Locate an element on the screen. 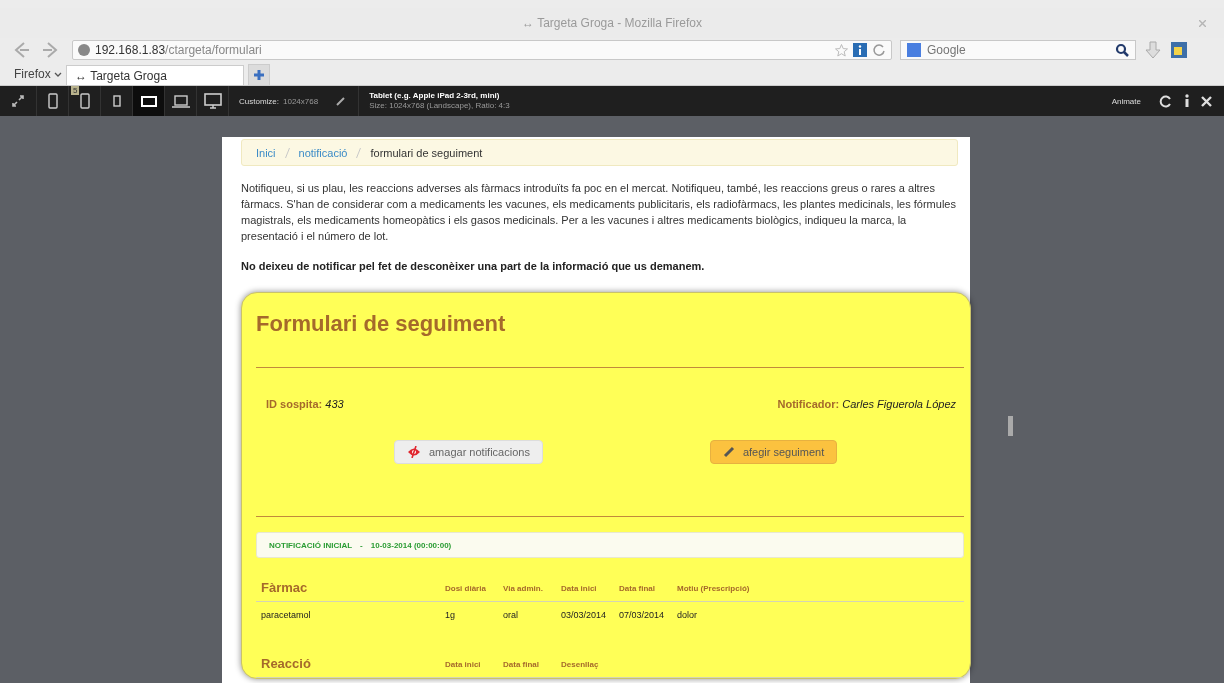 The image size is (1224, 683). search-icon is located at coordinates (1122, 50).